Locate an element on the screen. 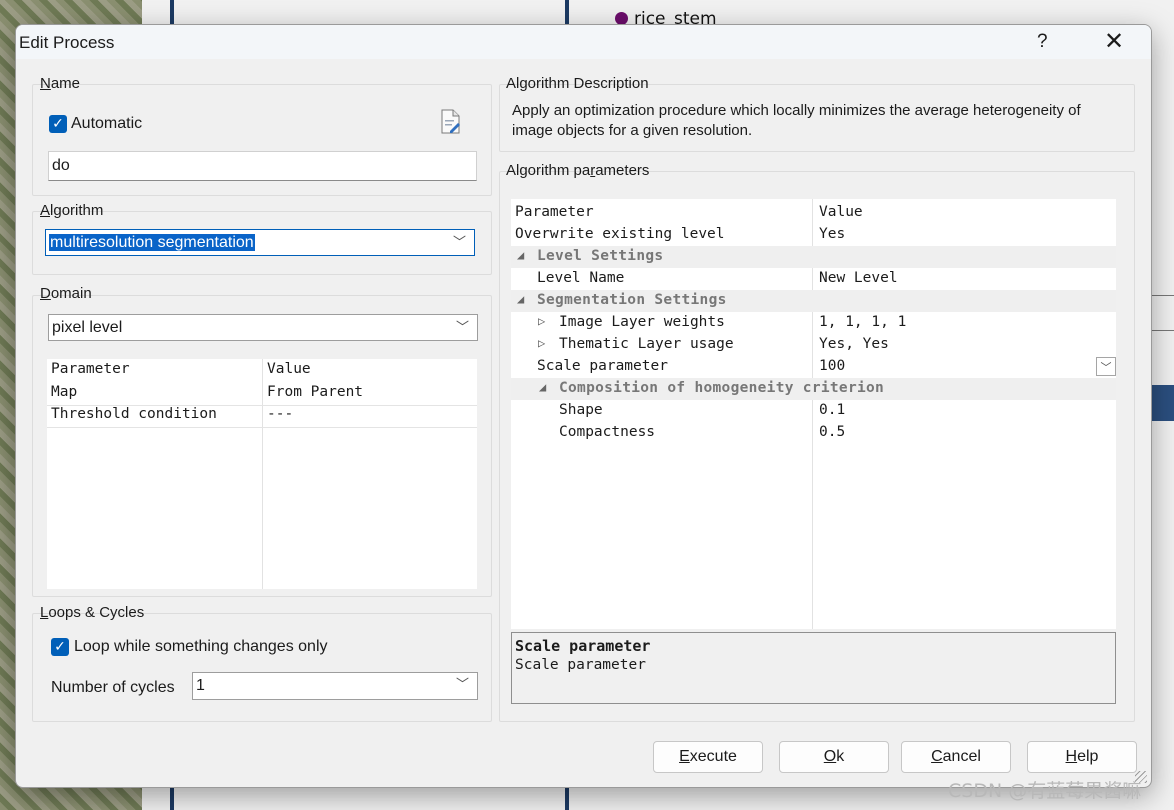  algorithm-select: multiresolution segmentation ﹀ is located at coordinates (260, 242).